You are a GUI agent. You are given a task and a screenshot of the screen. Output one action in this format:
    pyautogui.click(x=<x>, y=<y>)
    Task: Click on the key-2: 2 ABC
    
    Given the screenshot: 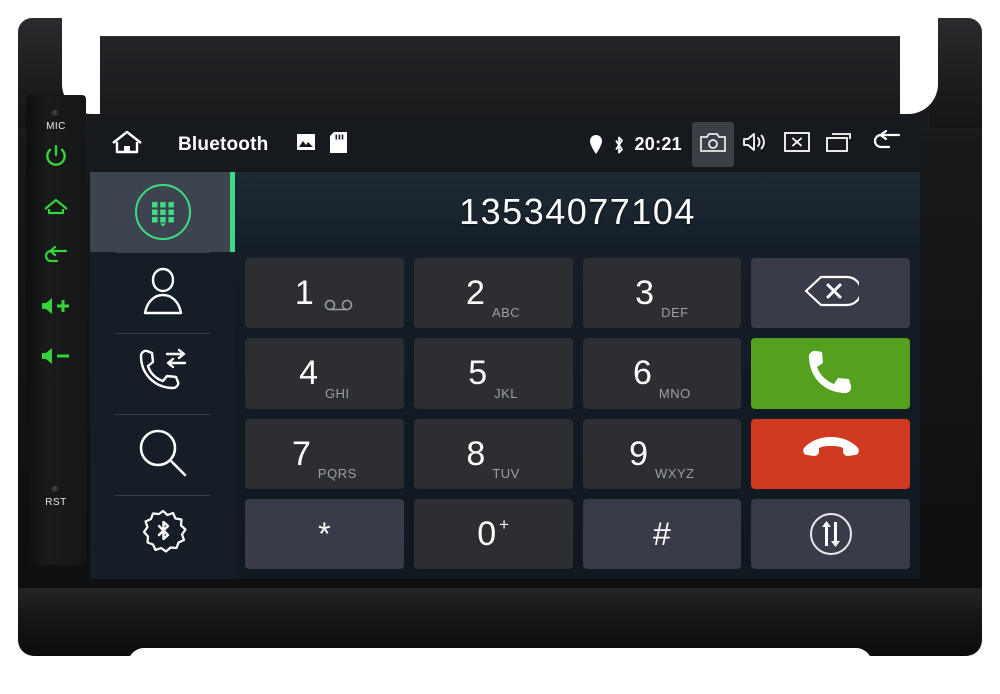 What is the action you would take?
    pyautogui.click(x=493, y=293)
    